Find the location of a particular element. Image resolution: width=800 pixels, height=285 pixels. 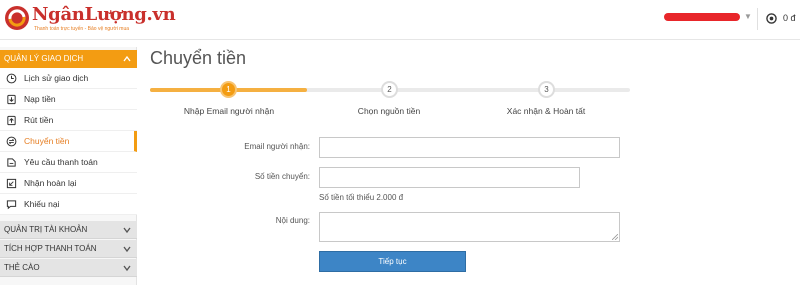

continue-button: Tiếp tục is located at coordinates (392, 261).